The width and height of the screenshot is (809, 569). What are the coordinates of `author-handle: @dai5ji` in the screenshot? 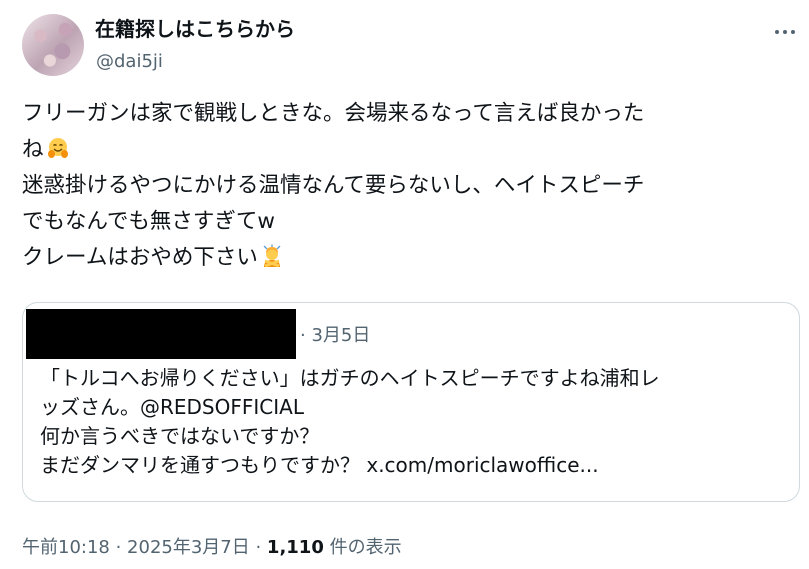 It's located at (129, 62).